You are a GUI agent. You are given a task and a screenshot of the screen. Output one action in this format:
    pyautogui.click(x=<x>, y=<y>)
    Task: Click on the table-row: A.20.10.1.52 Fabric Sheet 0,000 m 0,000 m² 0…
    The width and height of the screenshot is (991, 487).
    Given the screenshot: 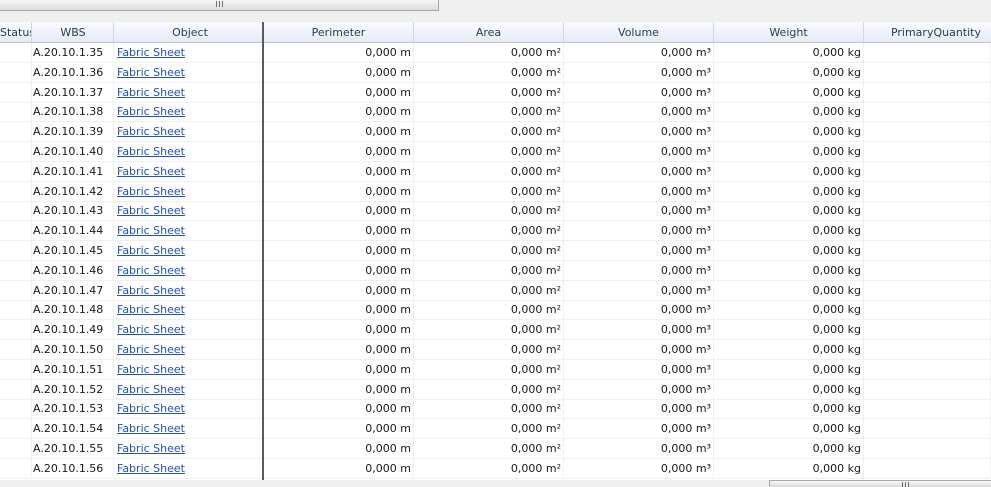 What is the action you would take?
    pyautogui.click(x=495, y=389)
    